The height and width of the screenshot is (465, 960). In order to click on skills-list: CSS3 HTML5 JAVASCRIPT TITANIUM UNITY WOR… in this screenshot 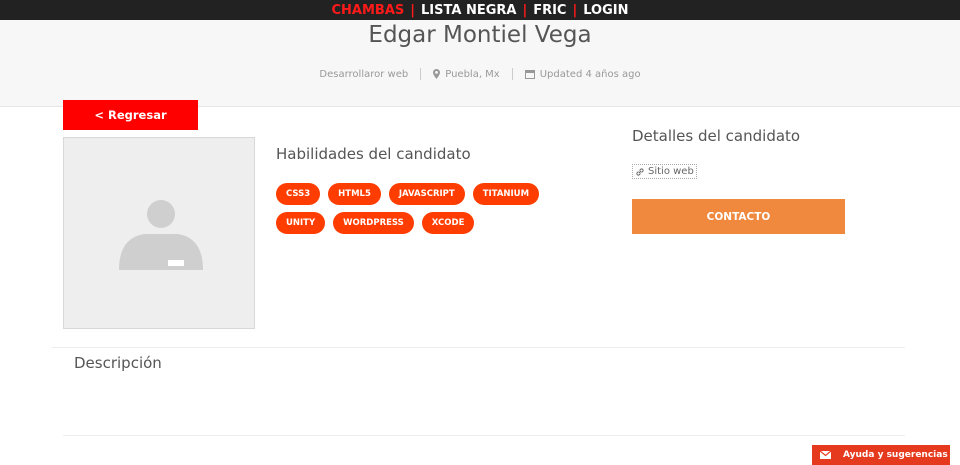, I will do `click(426, 212)`.